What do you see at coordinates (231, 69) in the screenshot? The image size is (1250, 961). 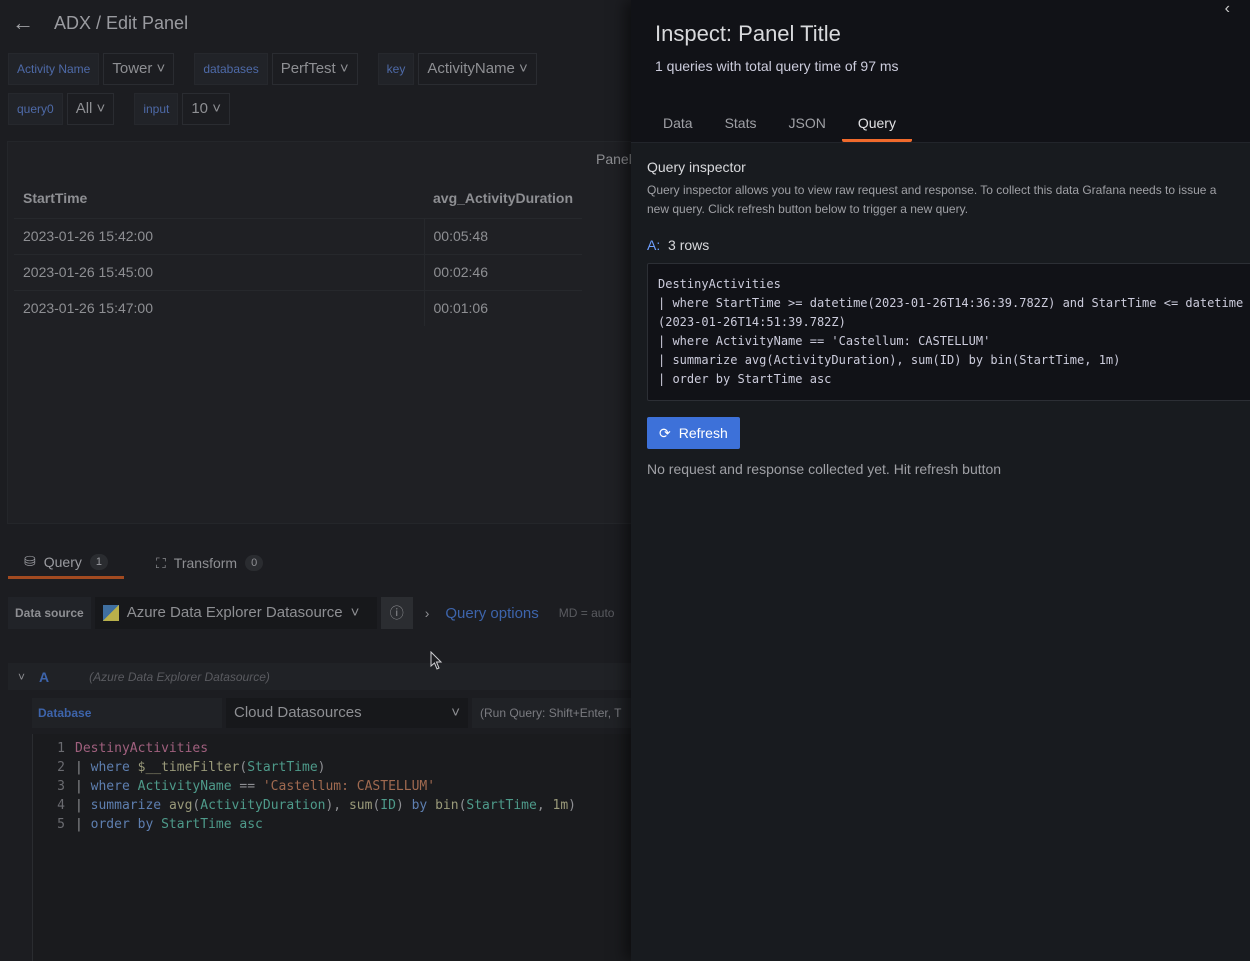 I see `variable-label: databases` at bounding box center [231, 69].